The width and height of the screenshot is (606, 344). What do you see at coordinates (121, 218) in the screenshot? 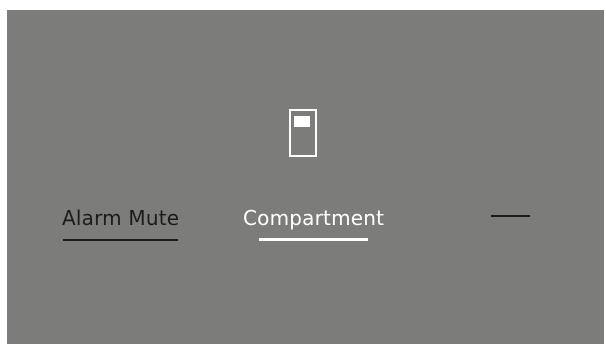
I see `menu-item-label: Alarm Mute` at bounding box center [121, 218].